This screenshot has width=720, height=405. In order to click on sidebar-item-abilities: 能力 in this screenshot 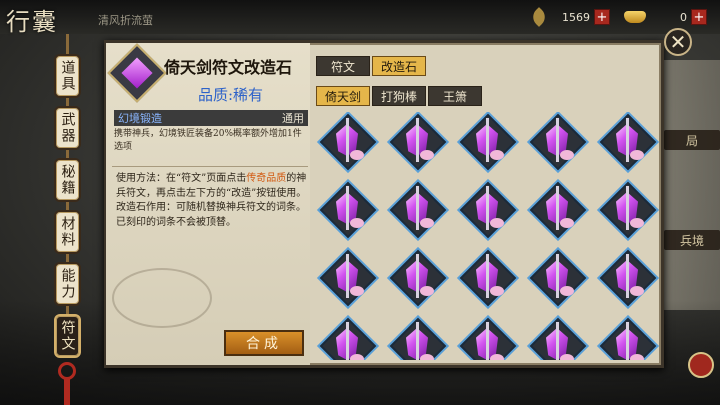, I will do `click(67, 284)`.